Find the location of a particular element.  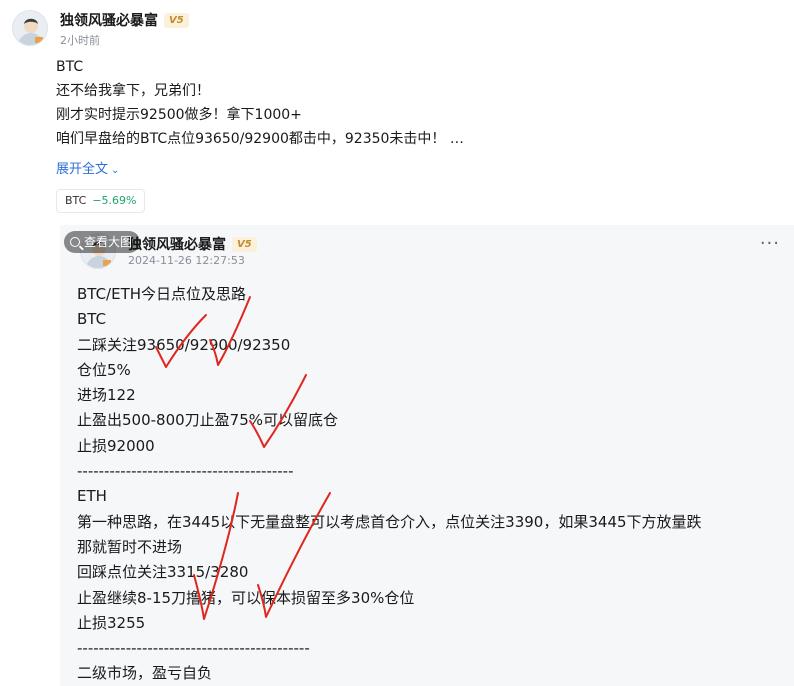

embed-line: 仓位5% is located at coordinates (104, 369).